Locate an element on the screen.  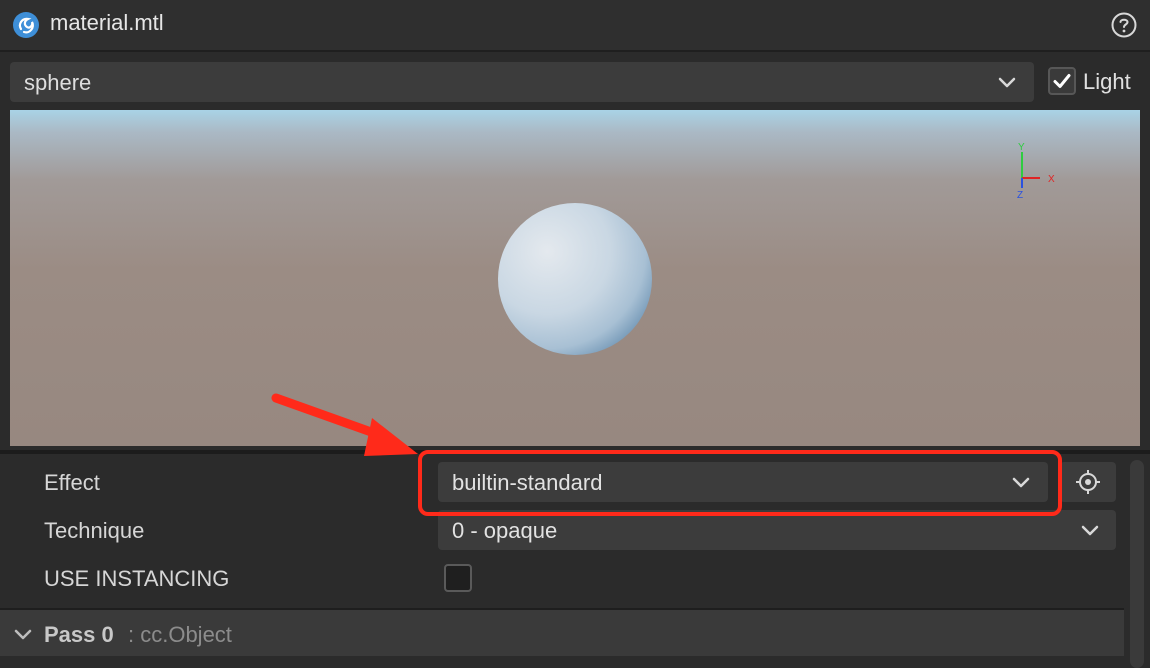
locate-effect-button is located at coordinates (1088, 482).